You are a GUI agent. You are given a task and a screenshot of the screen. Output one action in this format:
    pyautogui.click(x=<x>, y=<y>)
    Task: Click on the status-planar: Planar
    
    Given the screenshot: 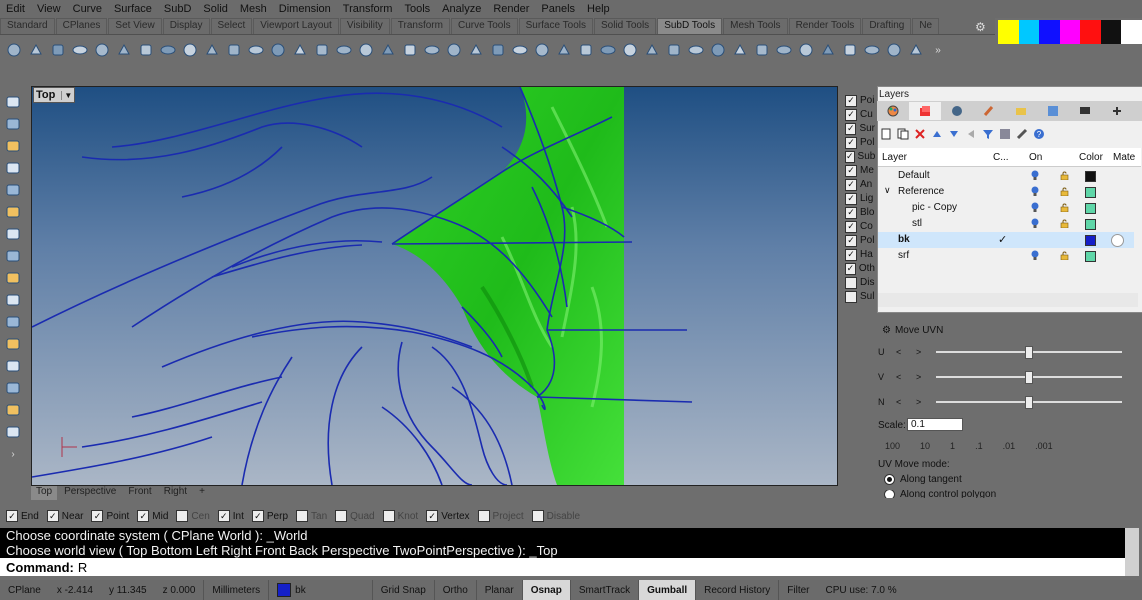 What is the action you would take?
    pyautogui.click(x=498, y=590)
    